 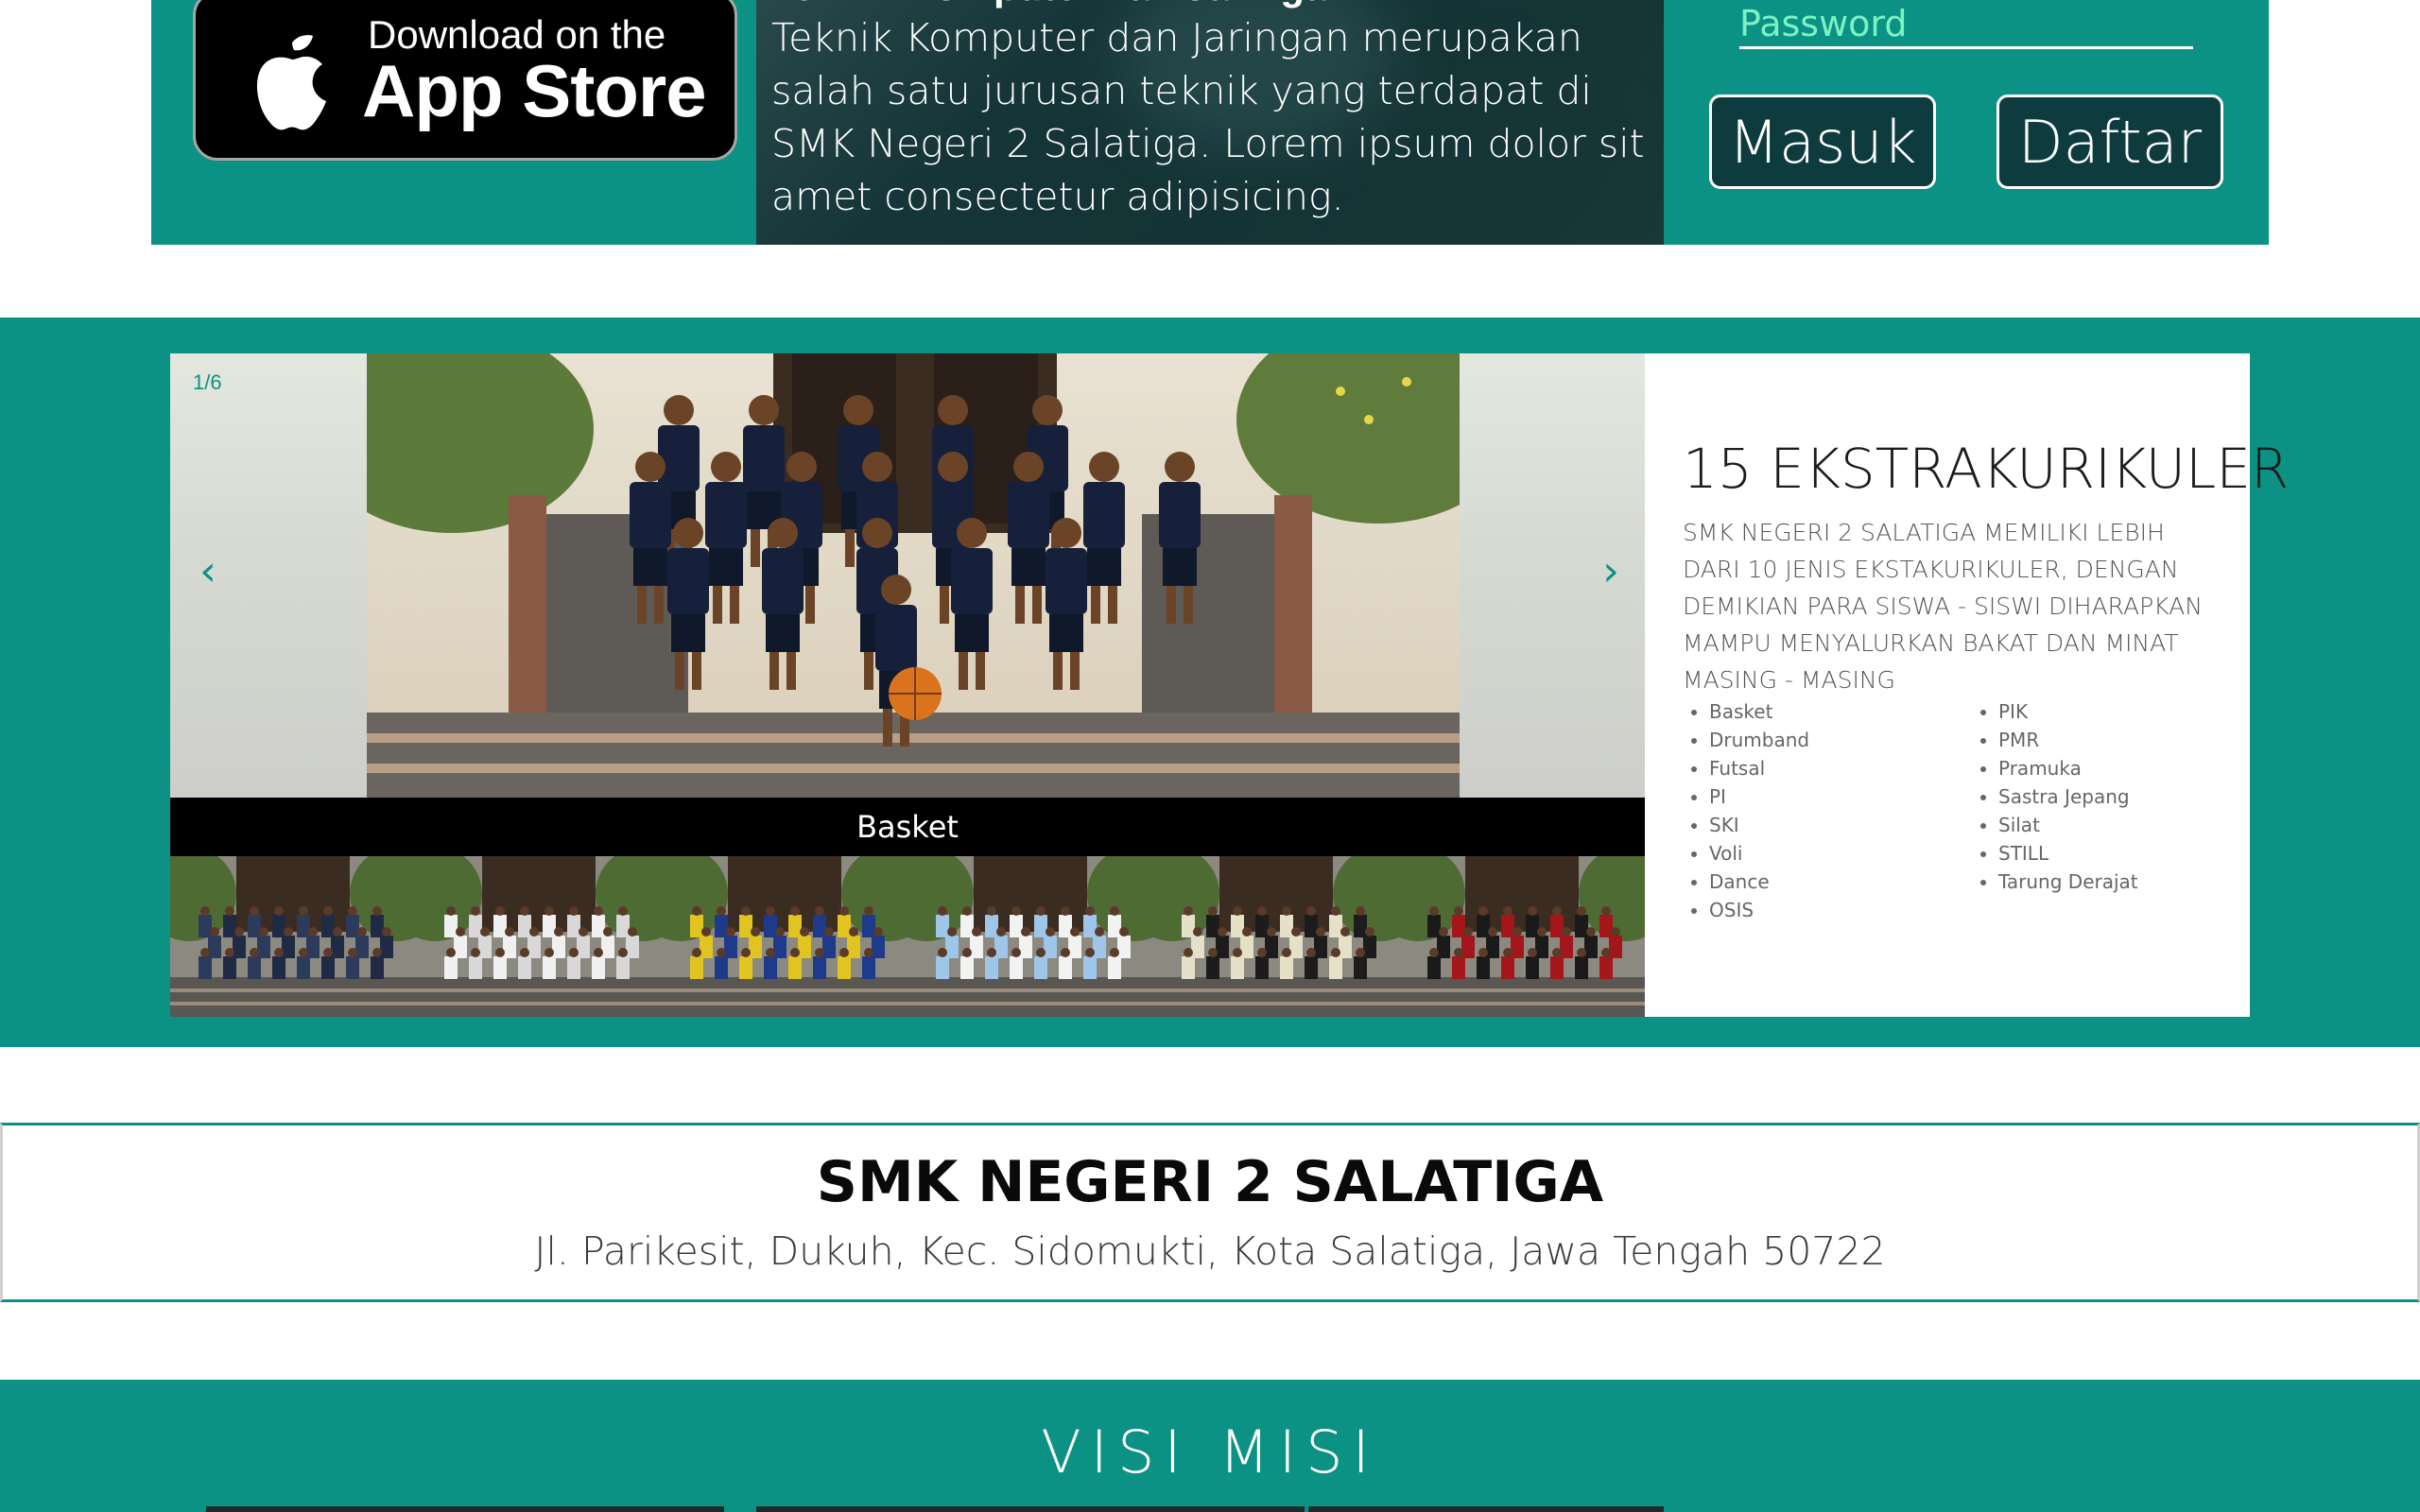 What do you see at coordinates (293, 936) in the screenshot?
I see `thumbnail-basket` at bounding box center [293, 936].